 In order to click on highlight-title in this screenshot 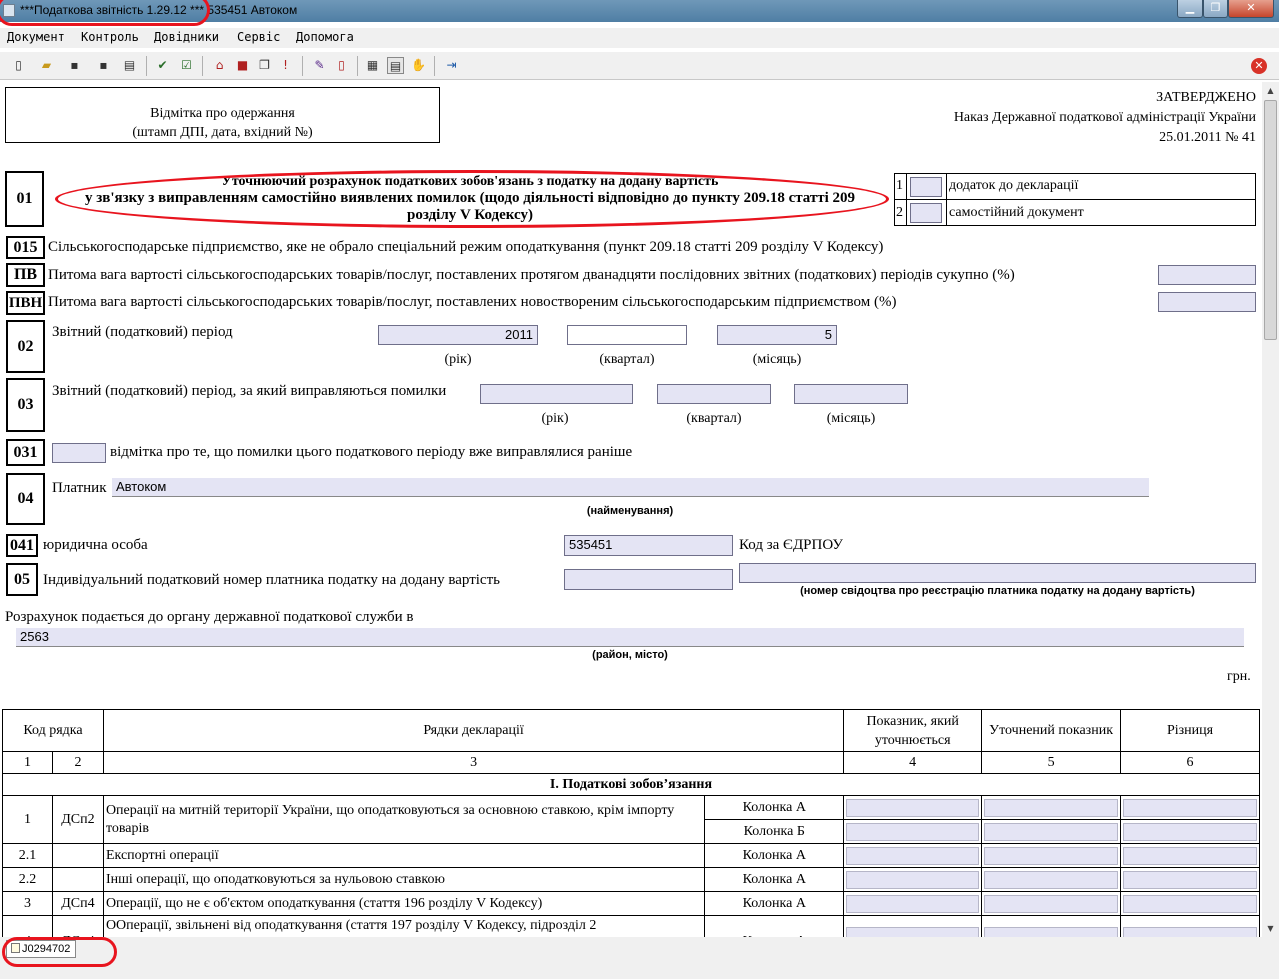, I will do `click(105, 13)`.